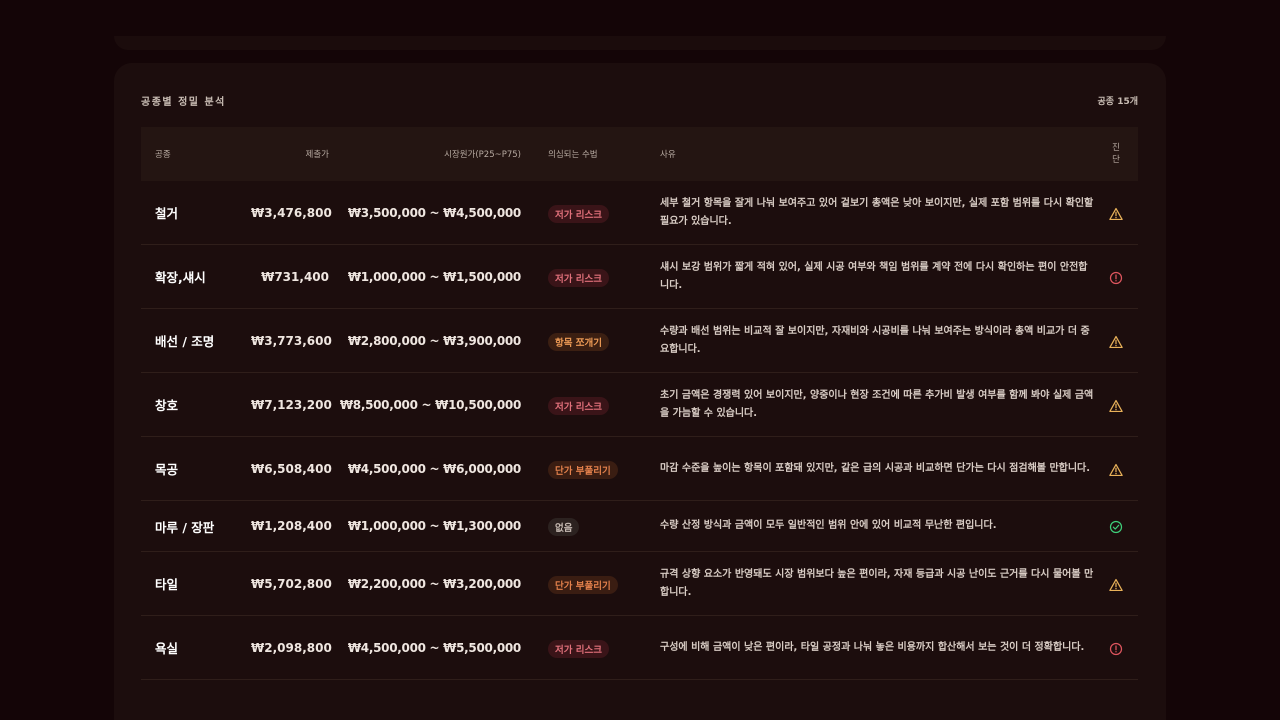 The image size is (1280, 720). I want to click on trade-name: 확장,섀시, so click(180, 277).